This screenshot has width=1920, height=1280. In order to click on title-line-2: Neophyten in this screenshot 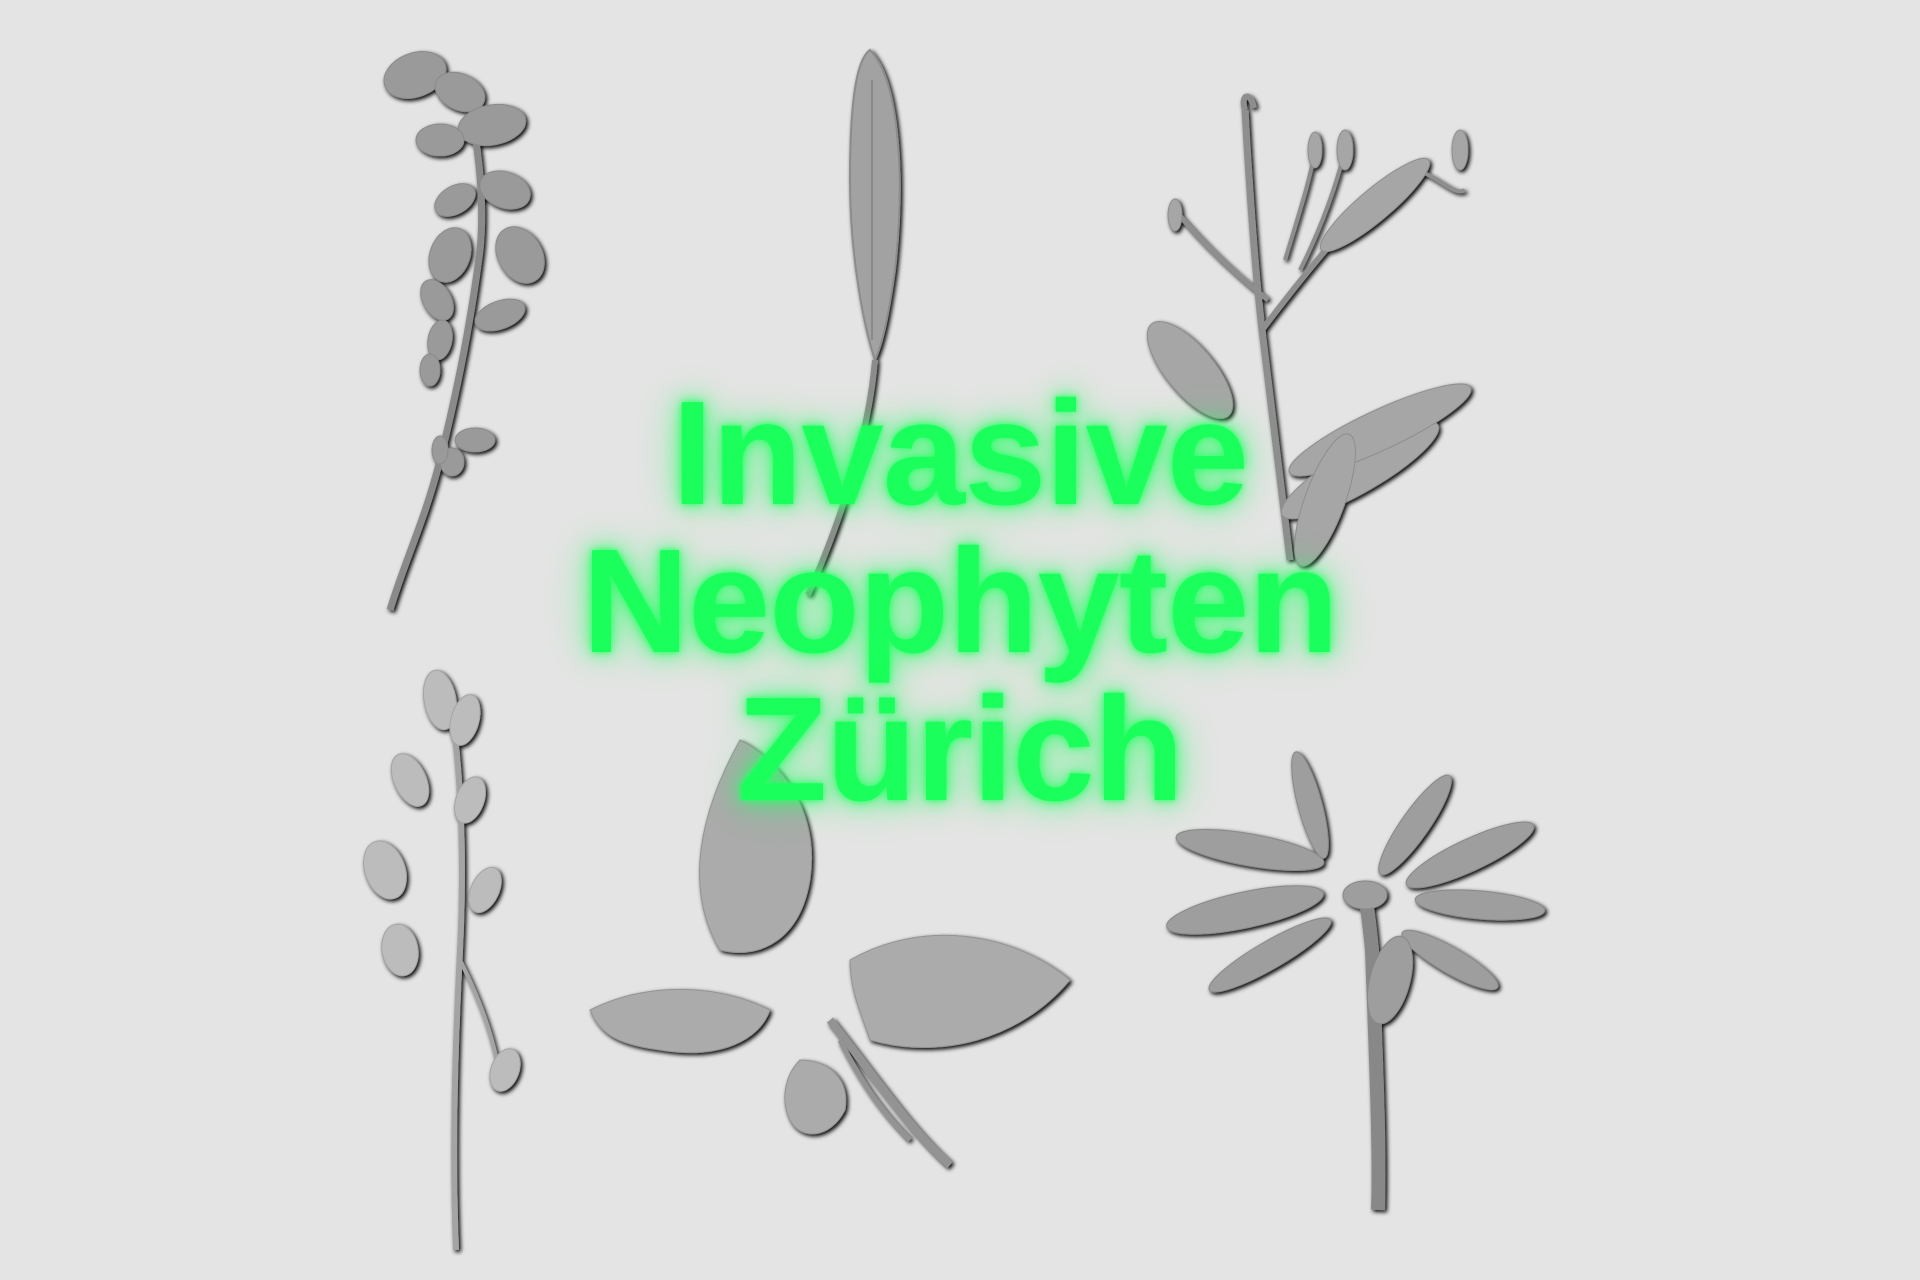, I will do `click(960, 601)`.